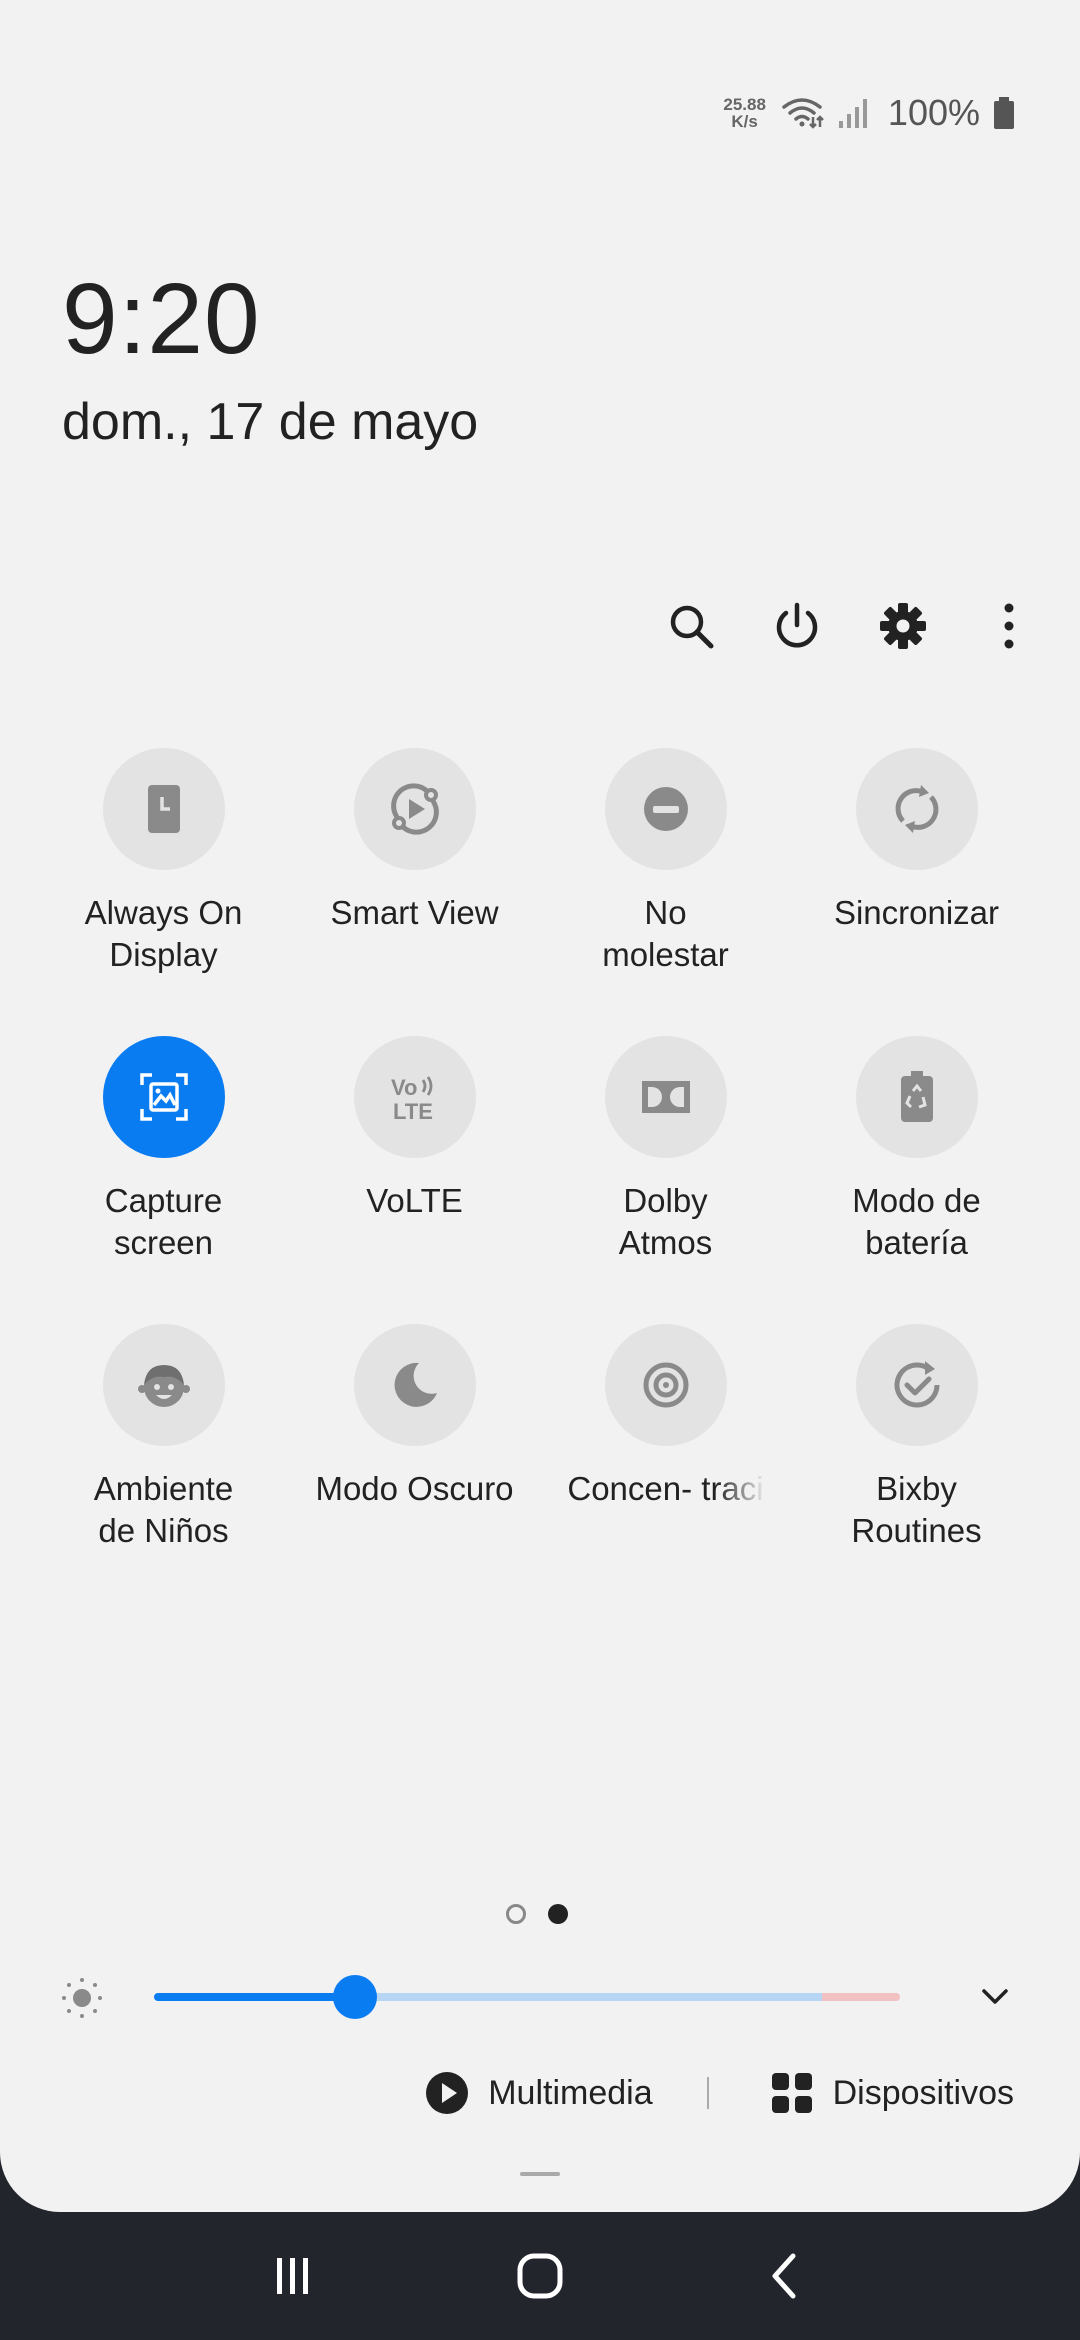  I want to click on settings-icon, so click(903, 626).